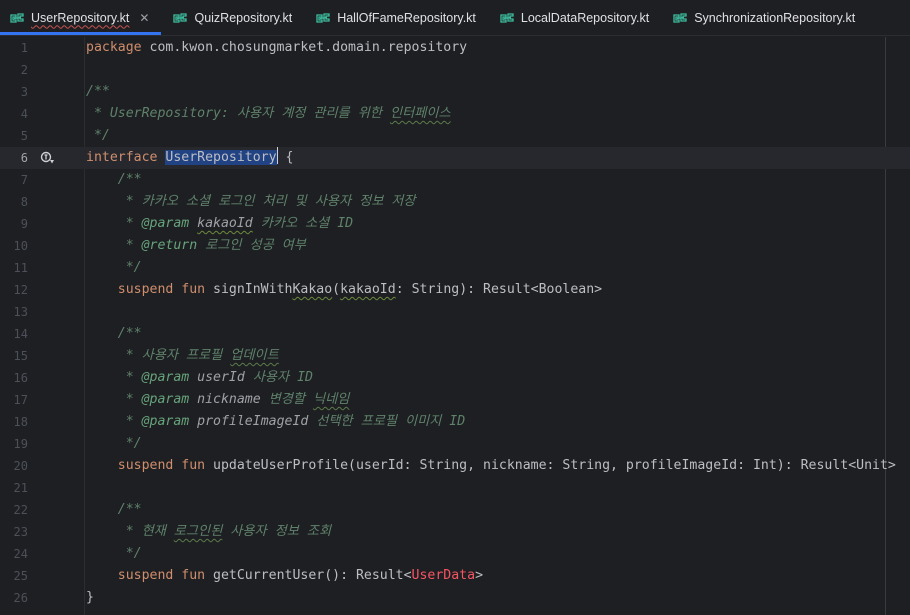 The height and width of the screenshot is (615, 910). Describe the element at coordinates (225, 223) in the screenshot. I see `doc-param-token: kakaoId` at that location.